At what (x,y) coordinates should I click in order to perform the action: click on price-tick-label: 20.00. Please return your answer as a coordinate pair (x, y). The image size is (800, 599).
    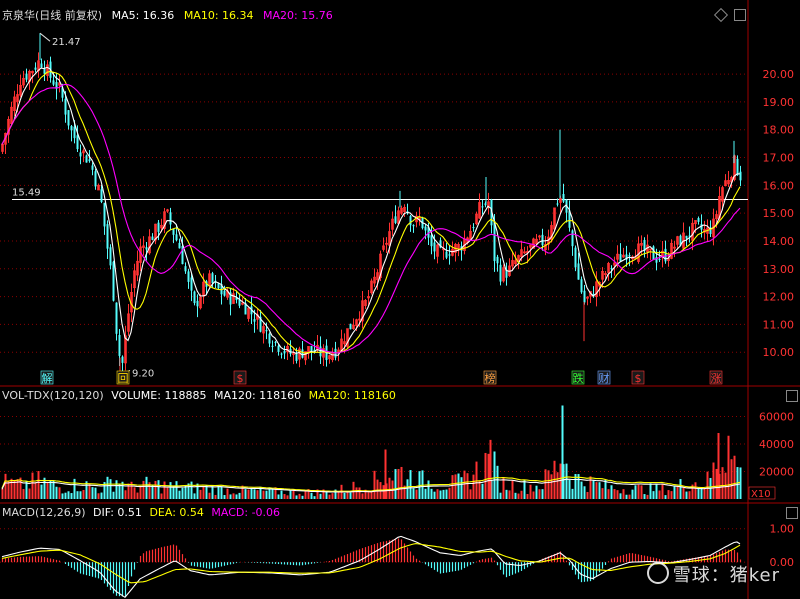
    Looking at the image, I should click on (779, 74).